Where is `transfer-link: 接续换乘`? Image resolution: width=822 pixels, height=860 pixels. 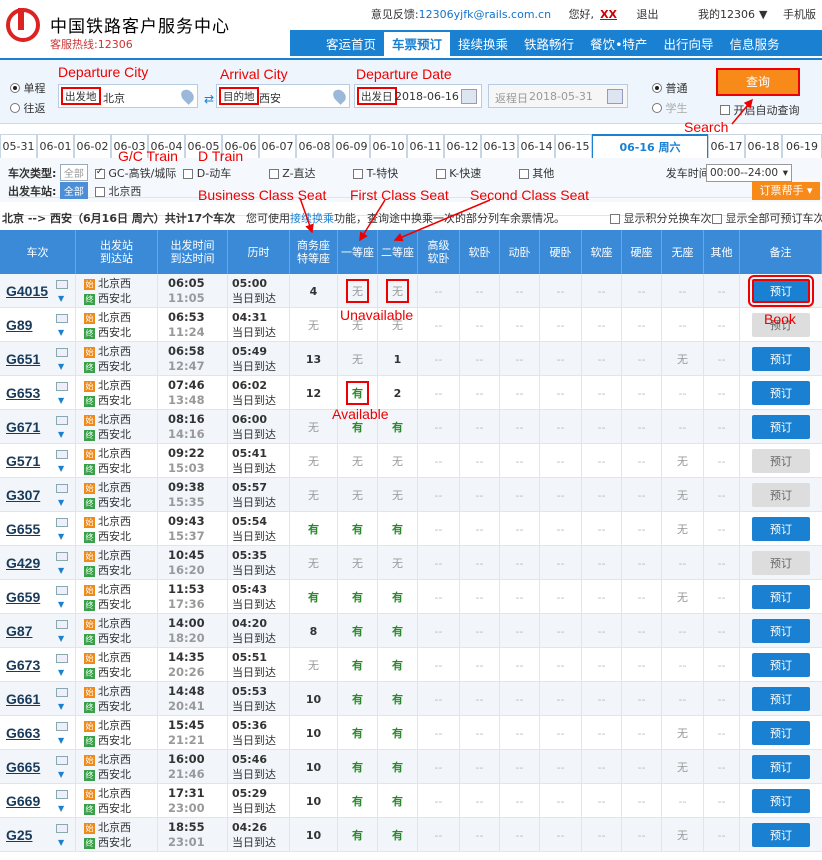 transfer-link: 接续换乘 is located at coordinates (312, 218).